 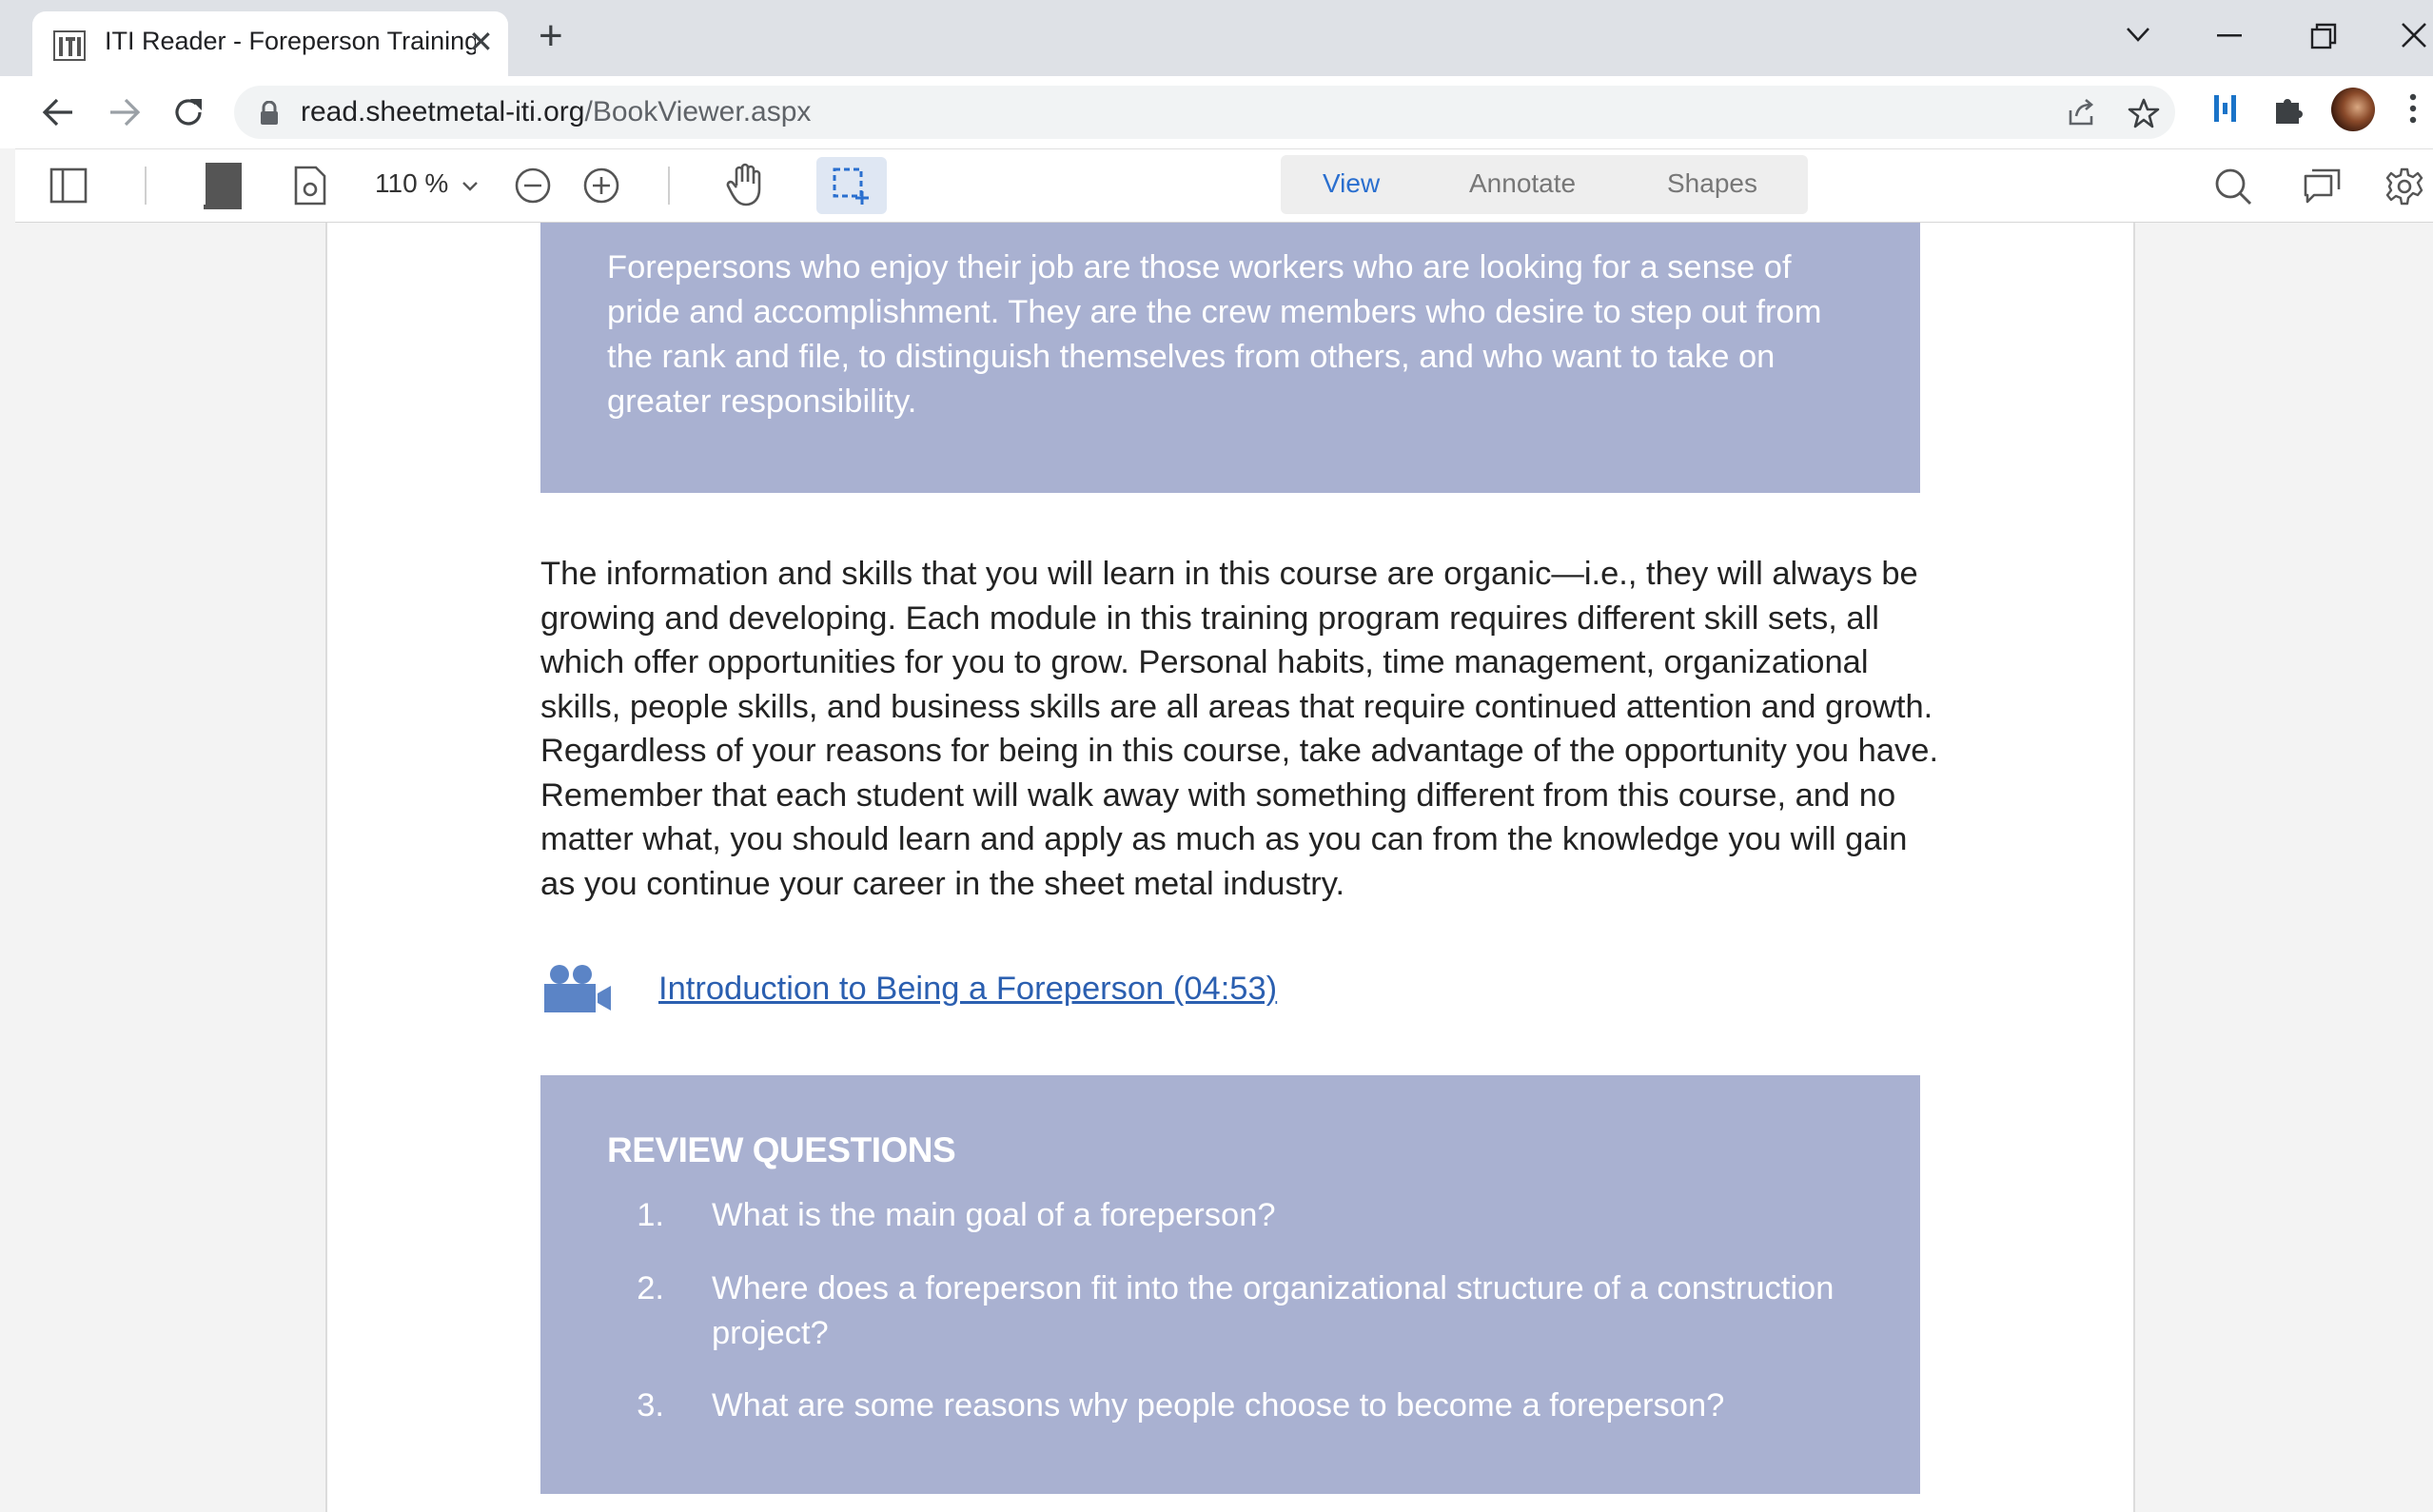 What do you see at coordinates (2413, 108) in the screenshot?
I see `browser-menu-icon` at bounding box center [2413, 108].